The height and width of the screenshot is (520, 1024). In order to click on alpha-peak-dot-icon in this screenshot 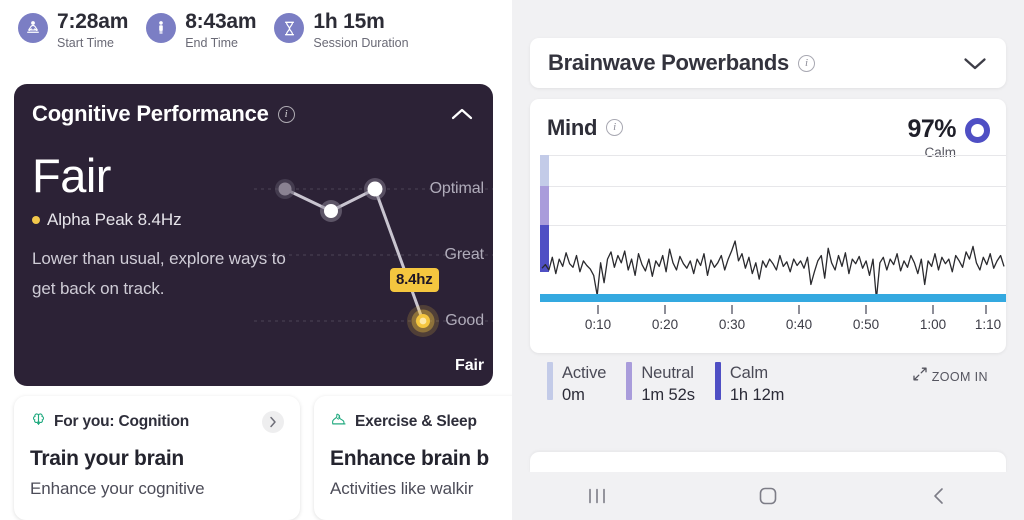, I will do `click(36, 220)`.